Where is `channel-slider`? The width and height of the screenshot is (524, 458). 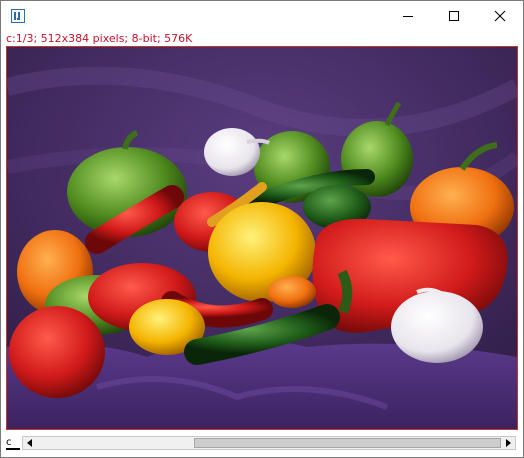
channel-slider is located at coordinates (269, 443).